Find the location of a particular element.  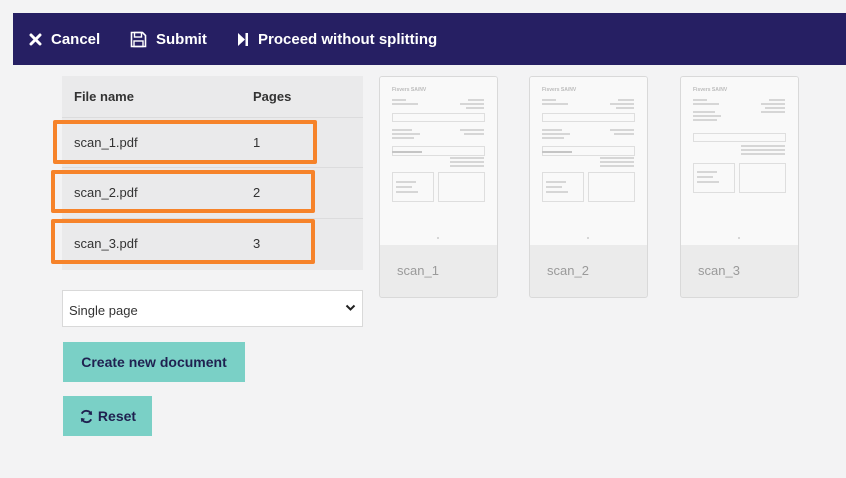

submit-label: Submit is located at coordinates (181, 39).